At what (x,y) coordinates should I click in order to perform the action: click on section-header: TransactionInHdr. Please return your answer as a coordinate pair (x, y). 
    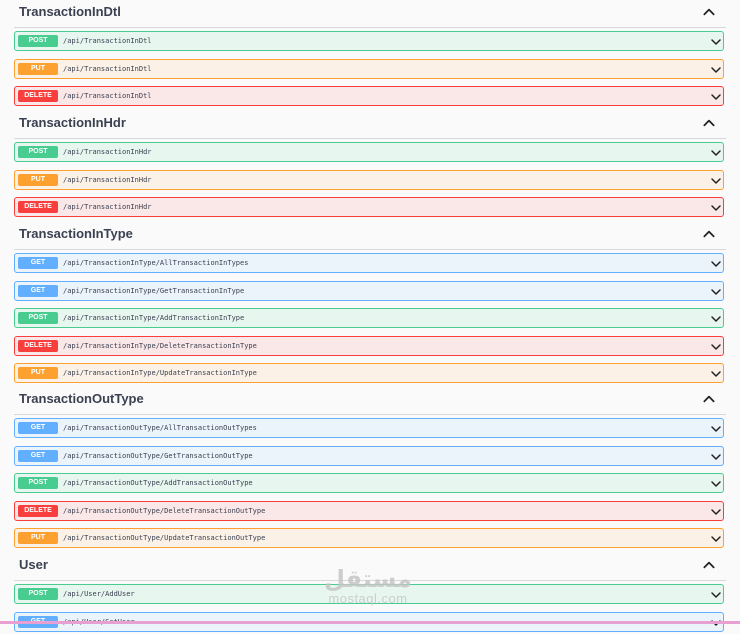
    Looking at the image, I should click on (370, 125).